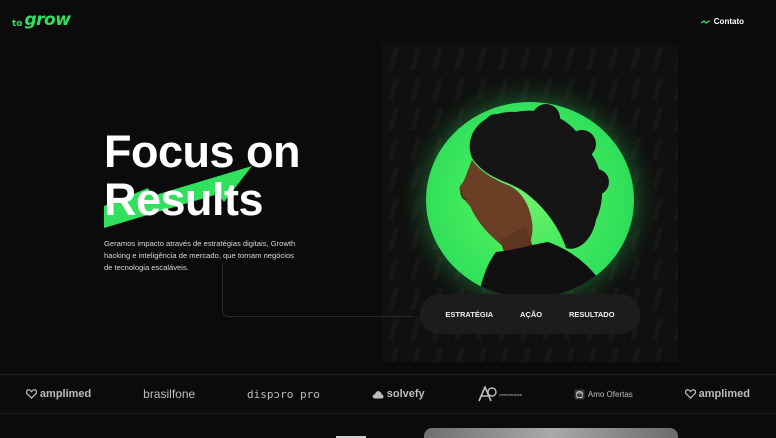 Image resolution: width=776 pixels, height=438 pixels. What do you see at coordinates (317, 289) in the screenshot?
I see `decorative-line` at bounding box center [317, 289].